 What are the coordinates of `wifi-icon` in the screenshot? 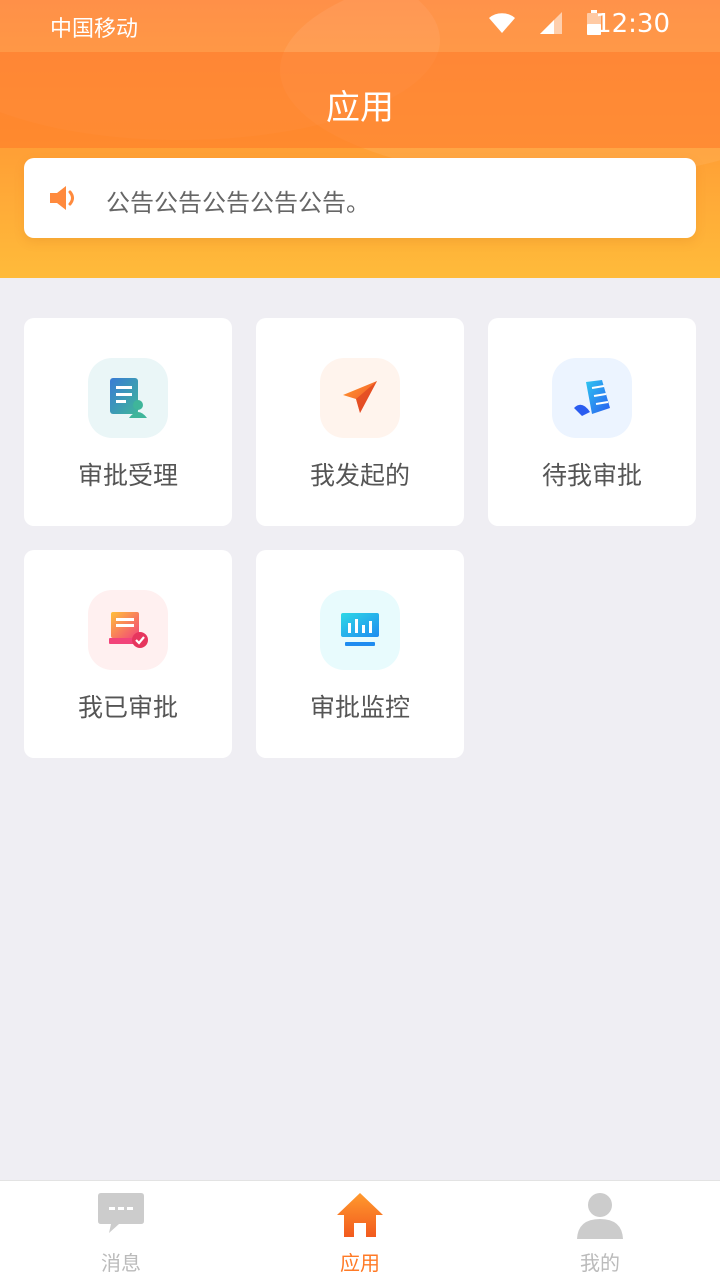 It's located at (502, 23).